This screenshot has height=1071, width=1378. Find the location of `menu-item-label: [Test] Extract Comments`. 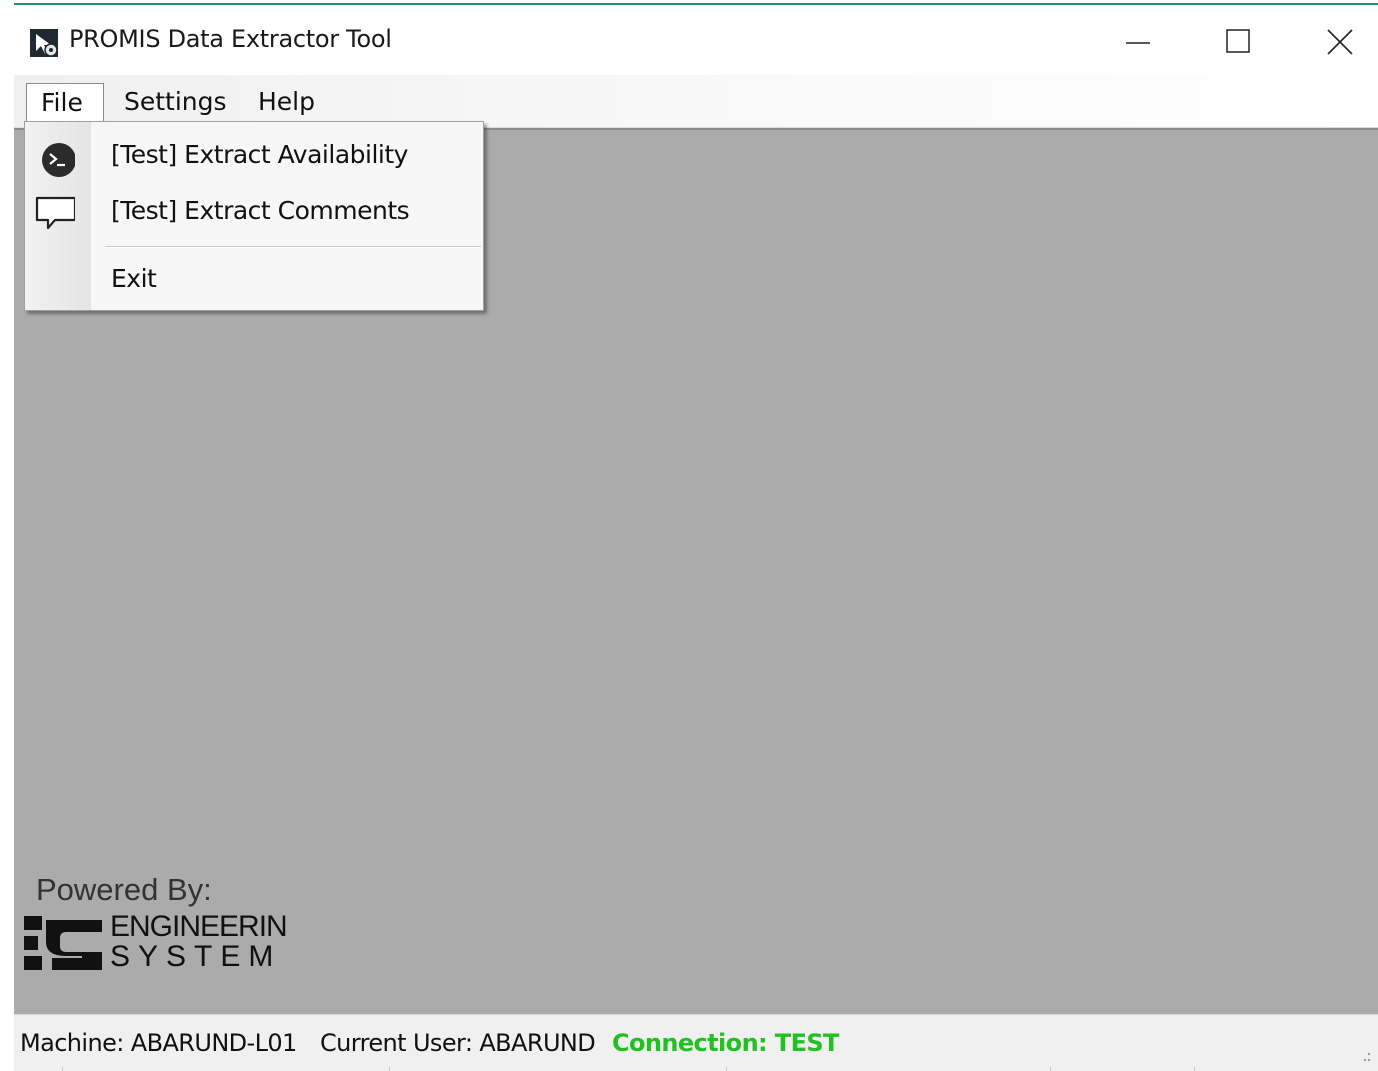

menu-item-label: [Test] Extract Comments is located at coordinates (260, 210).